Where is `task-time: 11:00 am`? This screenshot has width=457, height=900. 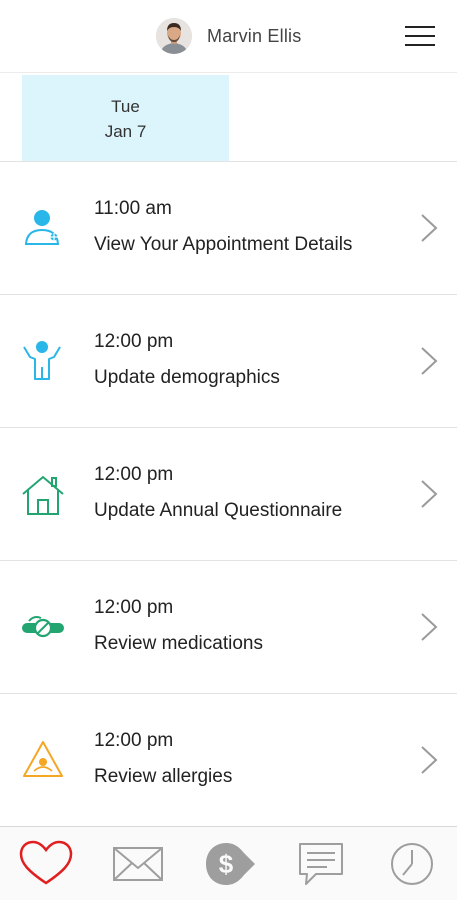
task-time: 11:00 am is located at coordinates (133, 208).